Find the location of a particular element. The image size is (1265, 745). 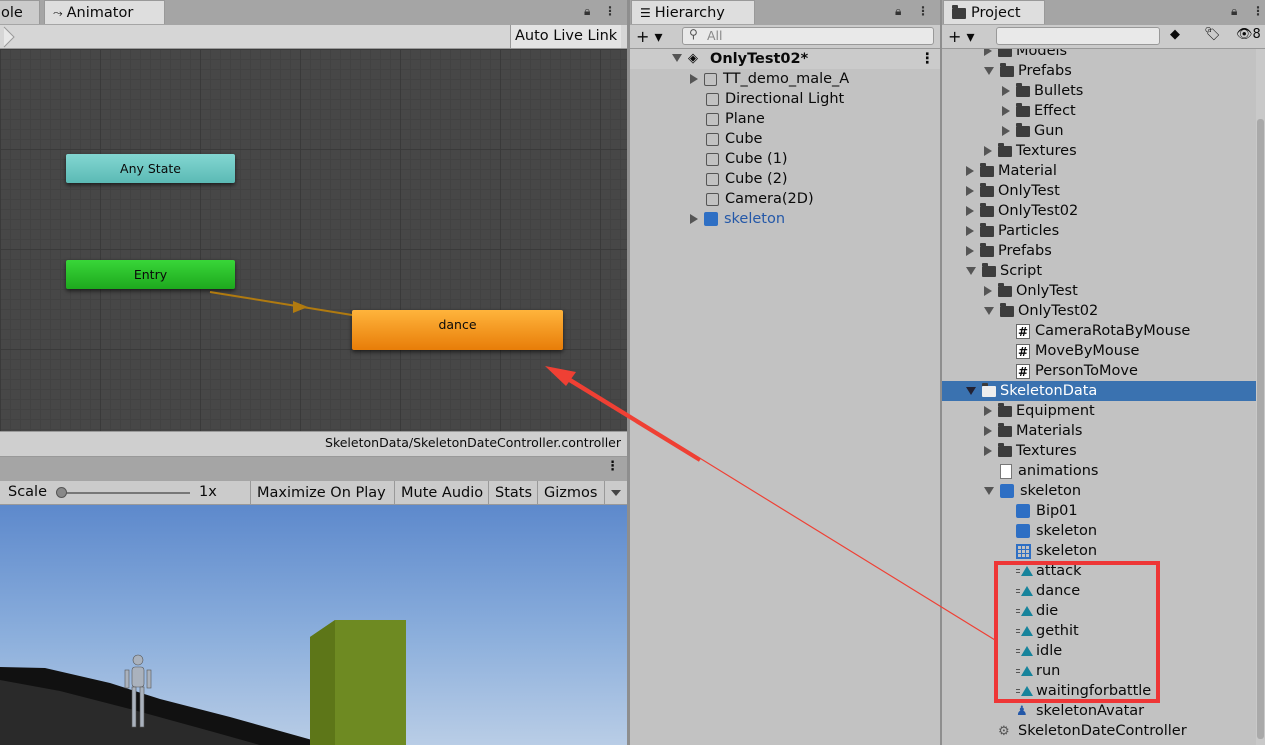

hierarchy-item: Directional Light is located at coordinates (775, 99).